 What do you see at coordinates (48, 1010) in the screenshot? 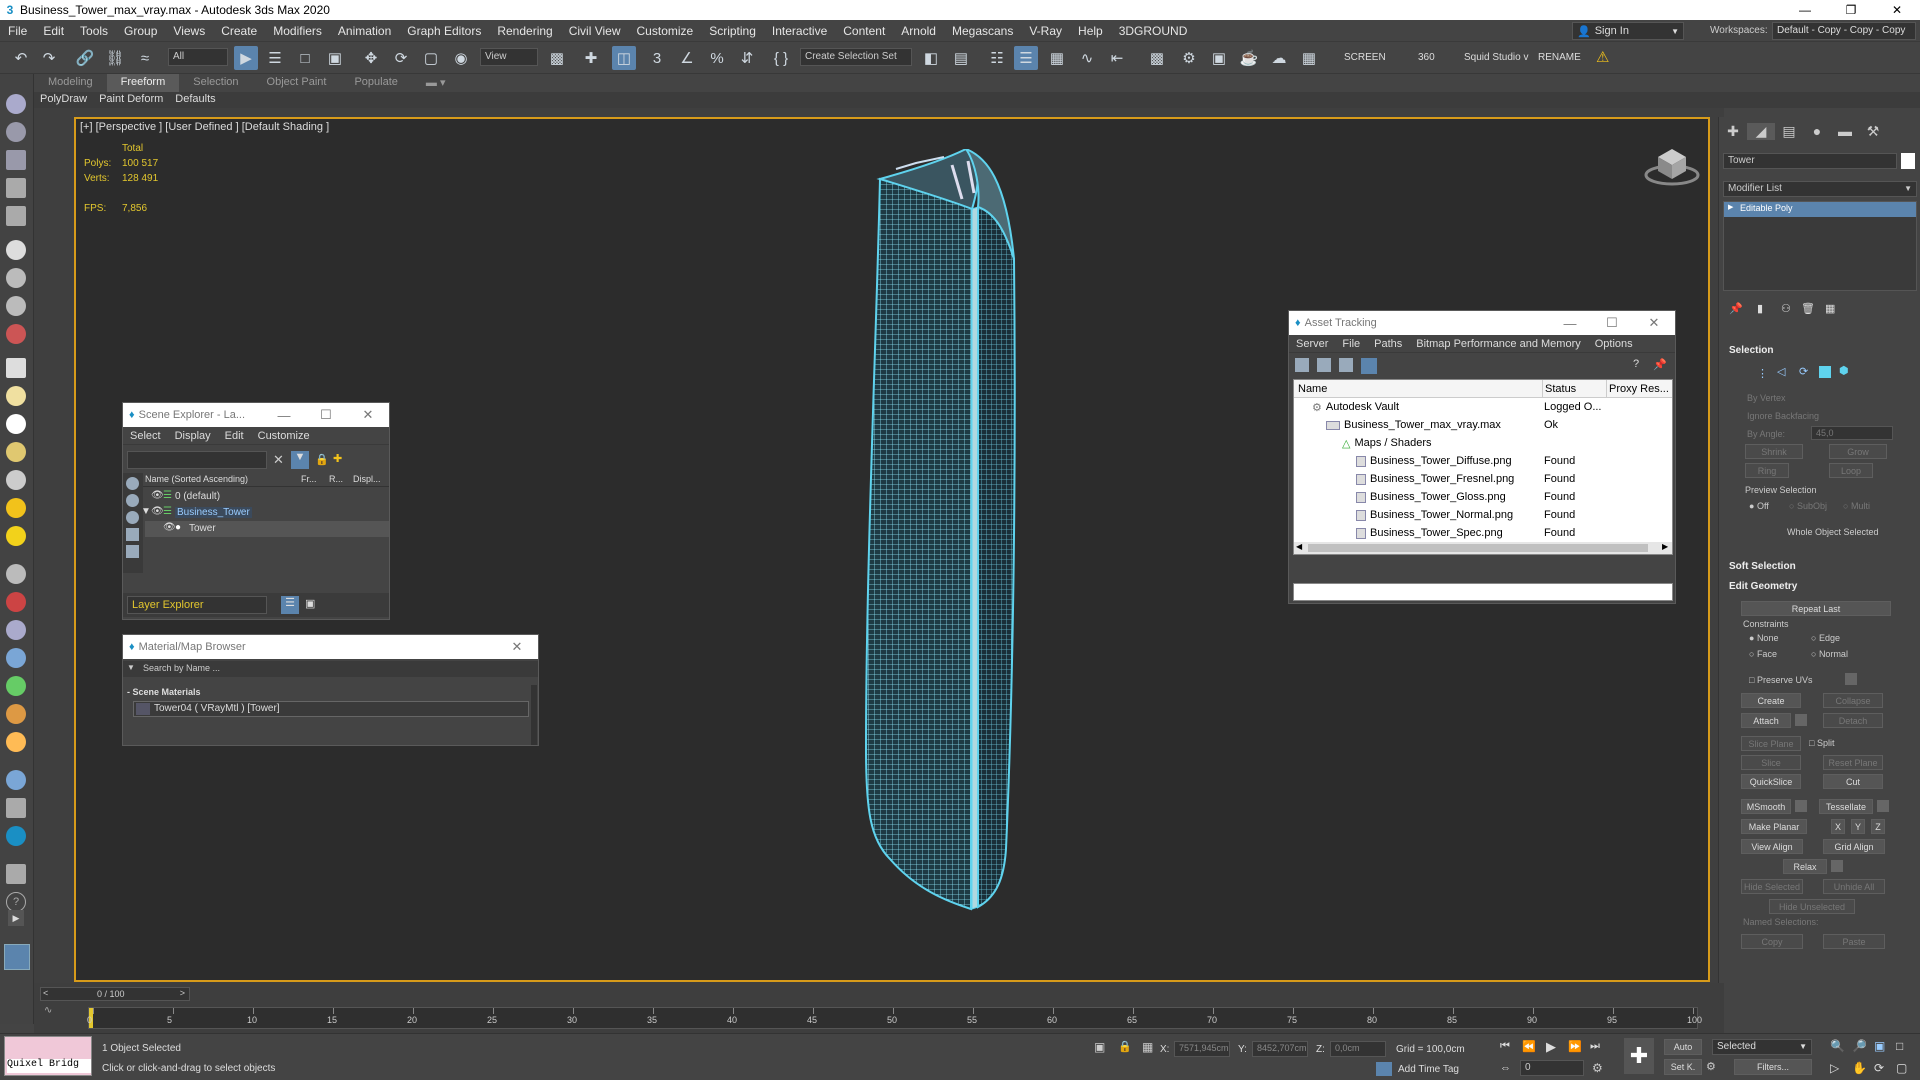
I see `mini-curve-editor-icon: ∿` at bounding box center [48, 1010].